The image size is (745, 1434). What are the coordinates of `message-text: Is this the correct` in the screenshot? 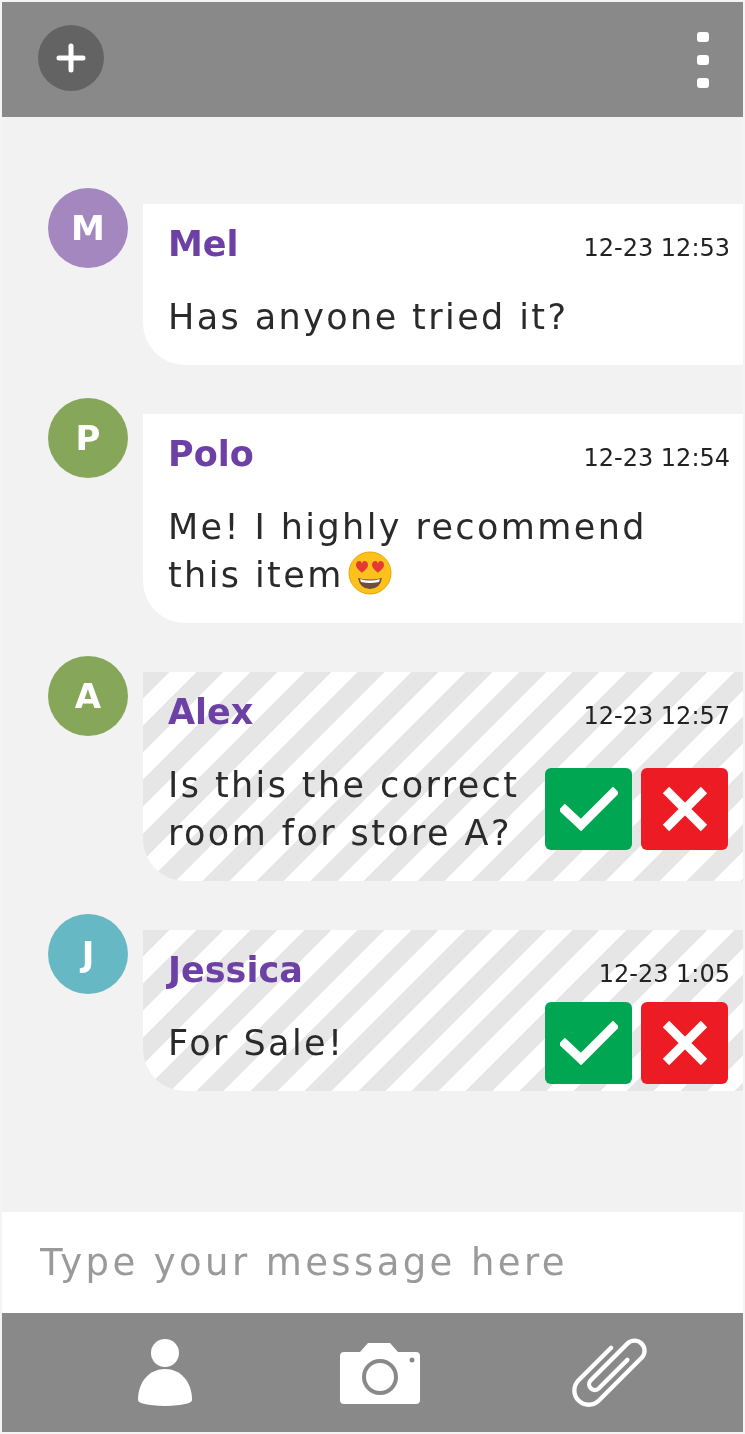 It's located at (344, 785).